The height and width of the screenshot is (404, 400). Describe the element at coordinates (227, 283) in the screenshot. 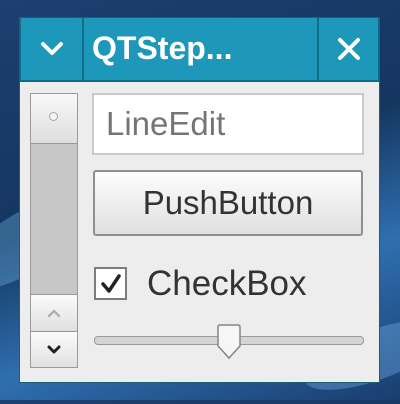

I see `checkbox-label: CheckBox` at that location.